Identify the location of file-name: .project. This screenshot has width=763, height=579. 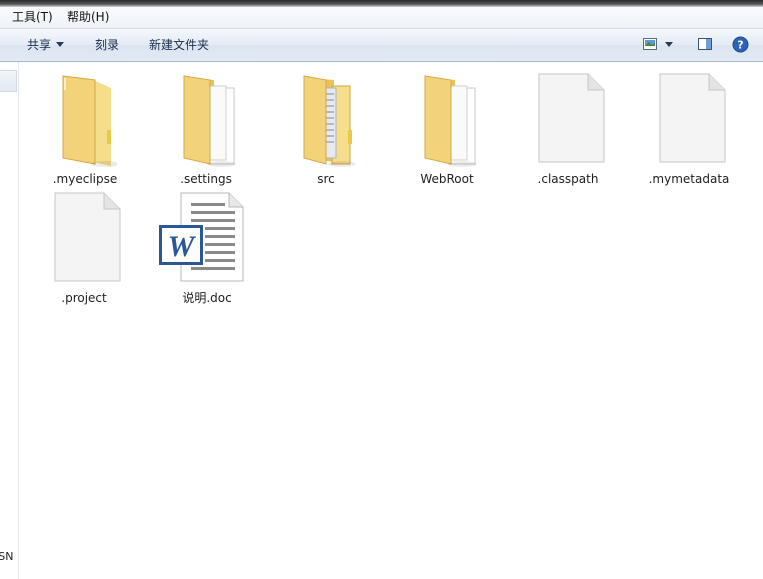
(84, 298).